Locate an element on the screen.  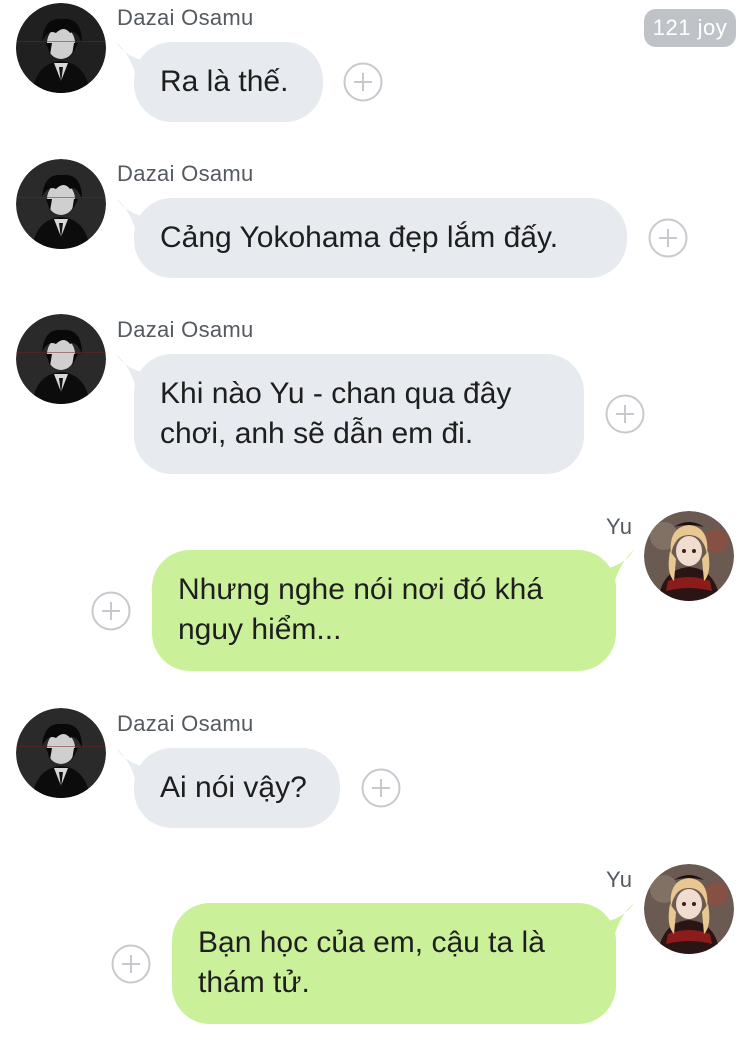
message-bubble: Ra là thế. is located at coordinates (228, 82).